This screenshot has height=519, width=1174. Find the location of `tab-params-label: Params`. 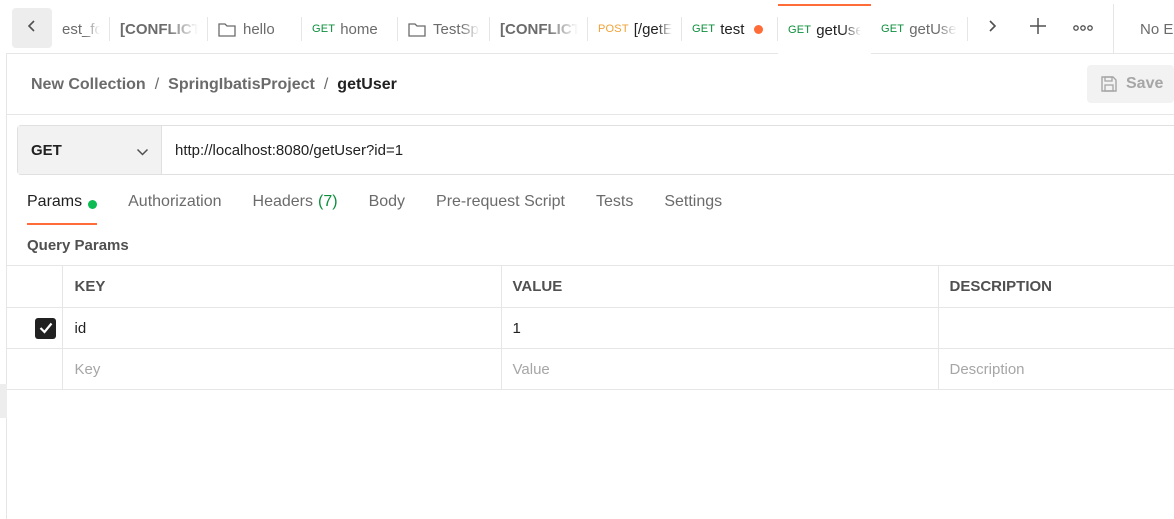

tab-params-label: Params is located at coordinates (55, 201).